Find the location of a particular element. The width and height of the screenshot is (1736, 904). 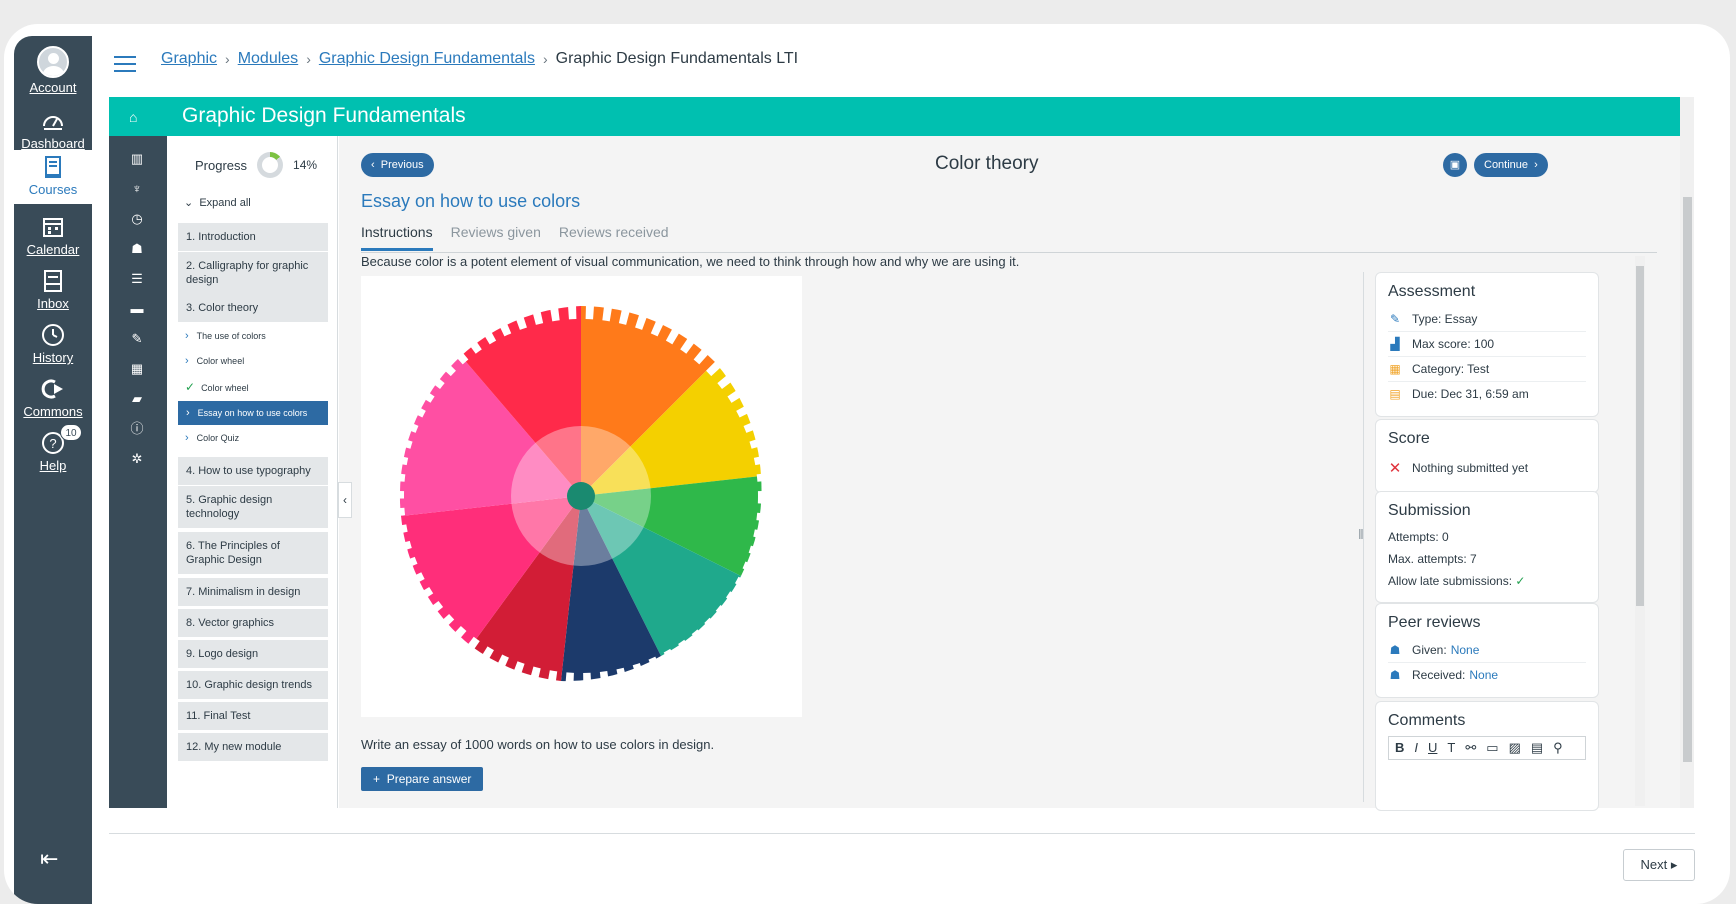

module-item: 4. How to use typography is located at coordinates (253, 471).